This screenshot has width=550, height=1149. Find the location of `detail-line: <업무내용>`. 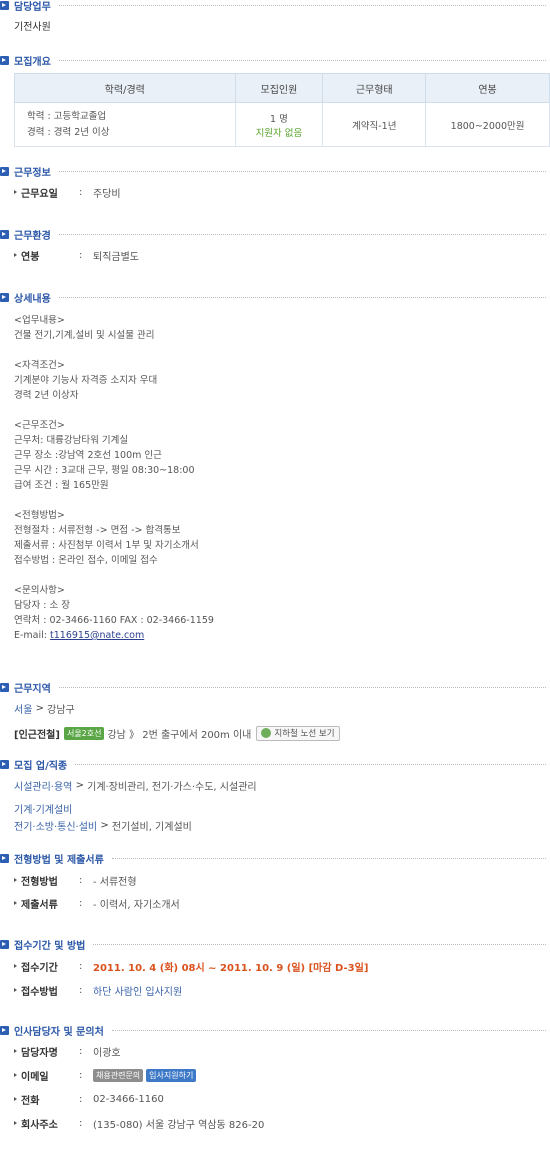

detail-line: <업무내용> is located at coordinates (39, 320).